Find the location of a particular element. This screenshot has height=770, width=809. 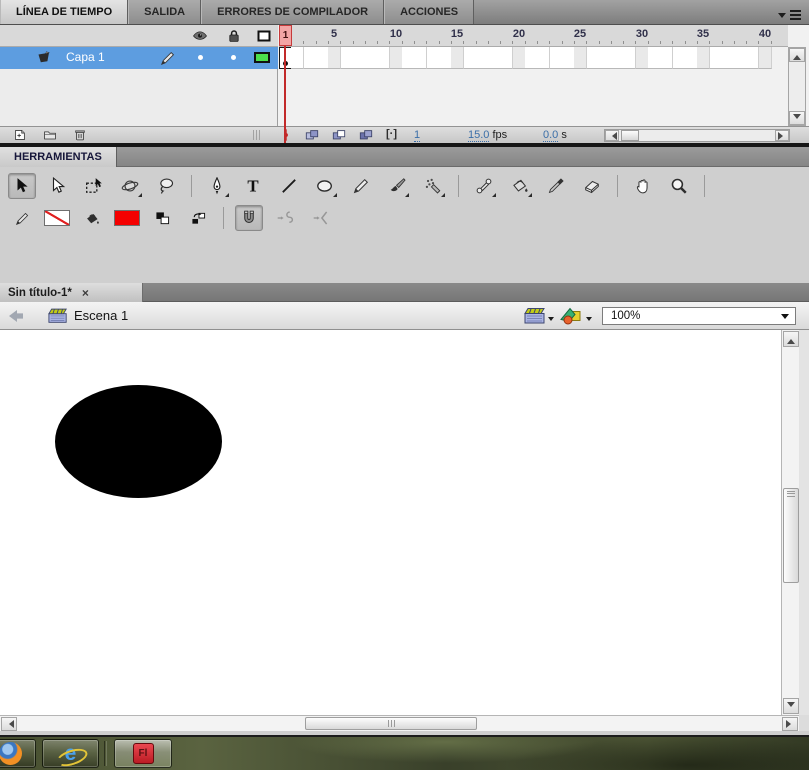

back-button is located at coordinates (16, 316).